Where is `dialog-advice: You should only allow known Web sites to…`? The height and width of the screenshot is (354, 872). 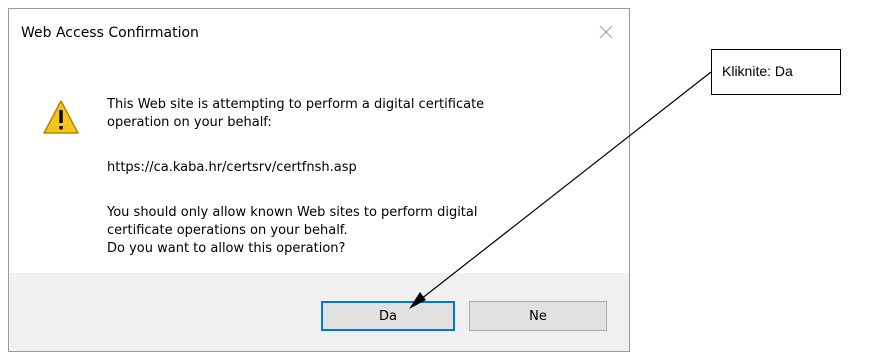 dialog-advice: You should only allow known Web sites to… is located at coordinates (292, 231).